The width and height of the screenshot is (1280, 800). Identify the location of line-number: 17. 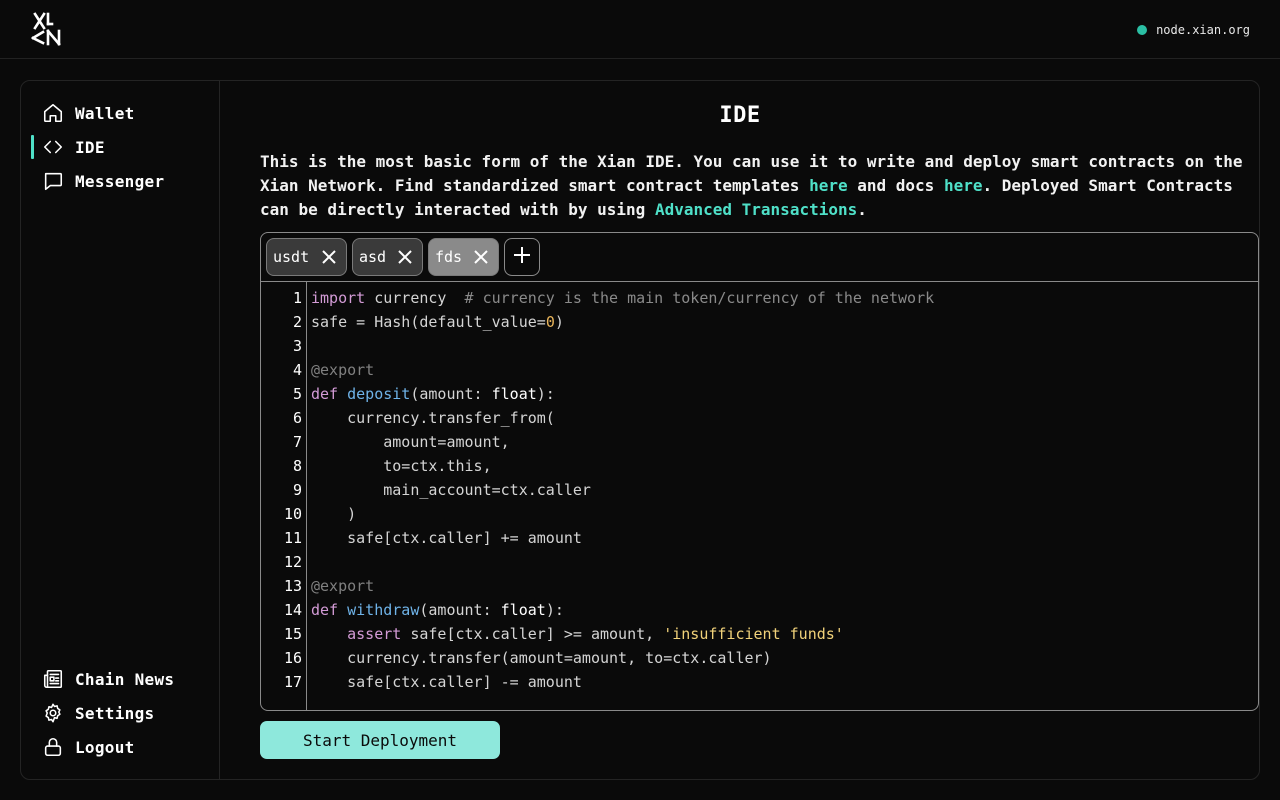
(292, 682).